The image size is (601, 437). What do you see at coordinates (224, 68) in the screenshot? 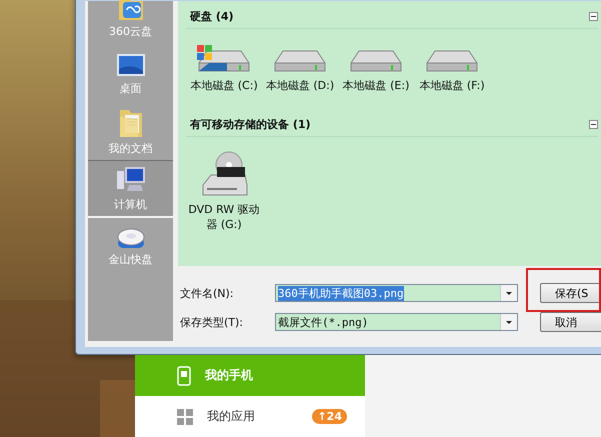
I see `drive-item: 本地磁盘 (C:)` at bounding box center [224, 68].